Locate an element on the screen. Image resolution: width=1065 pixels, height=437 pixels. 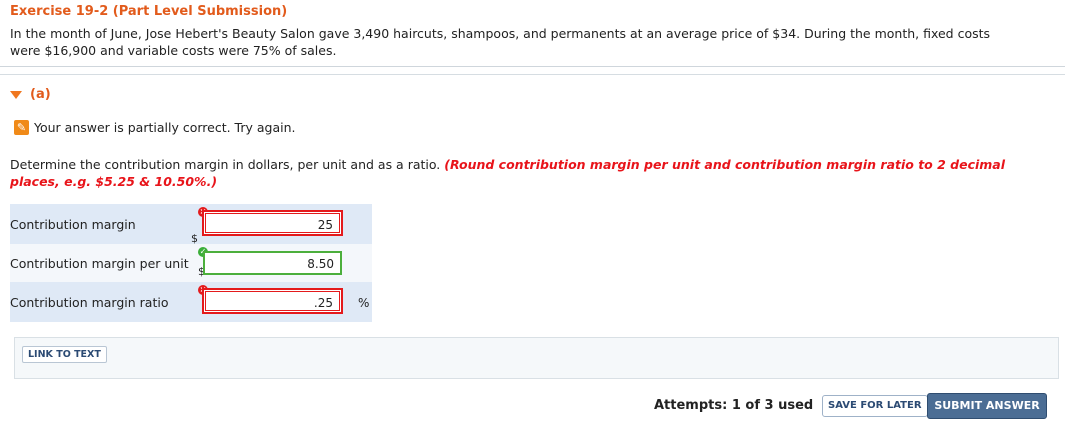
answer-label: Contribution margin is located at coordinates (73, 224).